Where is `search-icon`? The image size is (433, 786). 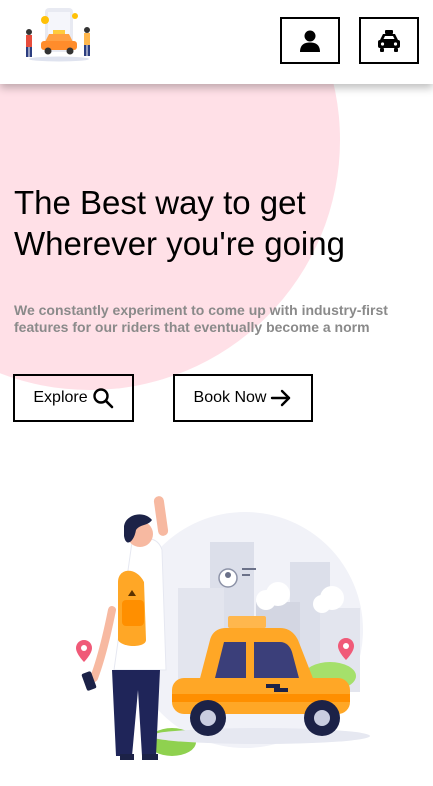 search-icon is located at coordinates (102, 398).